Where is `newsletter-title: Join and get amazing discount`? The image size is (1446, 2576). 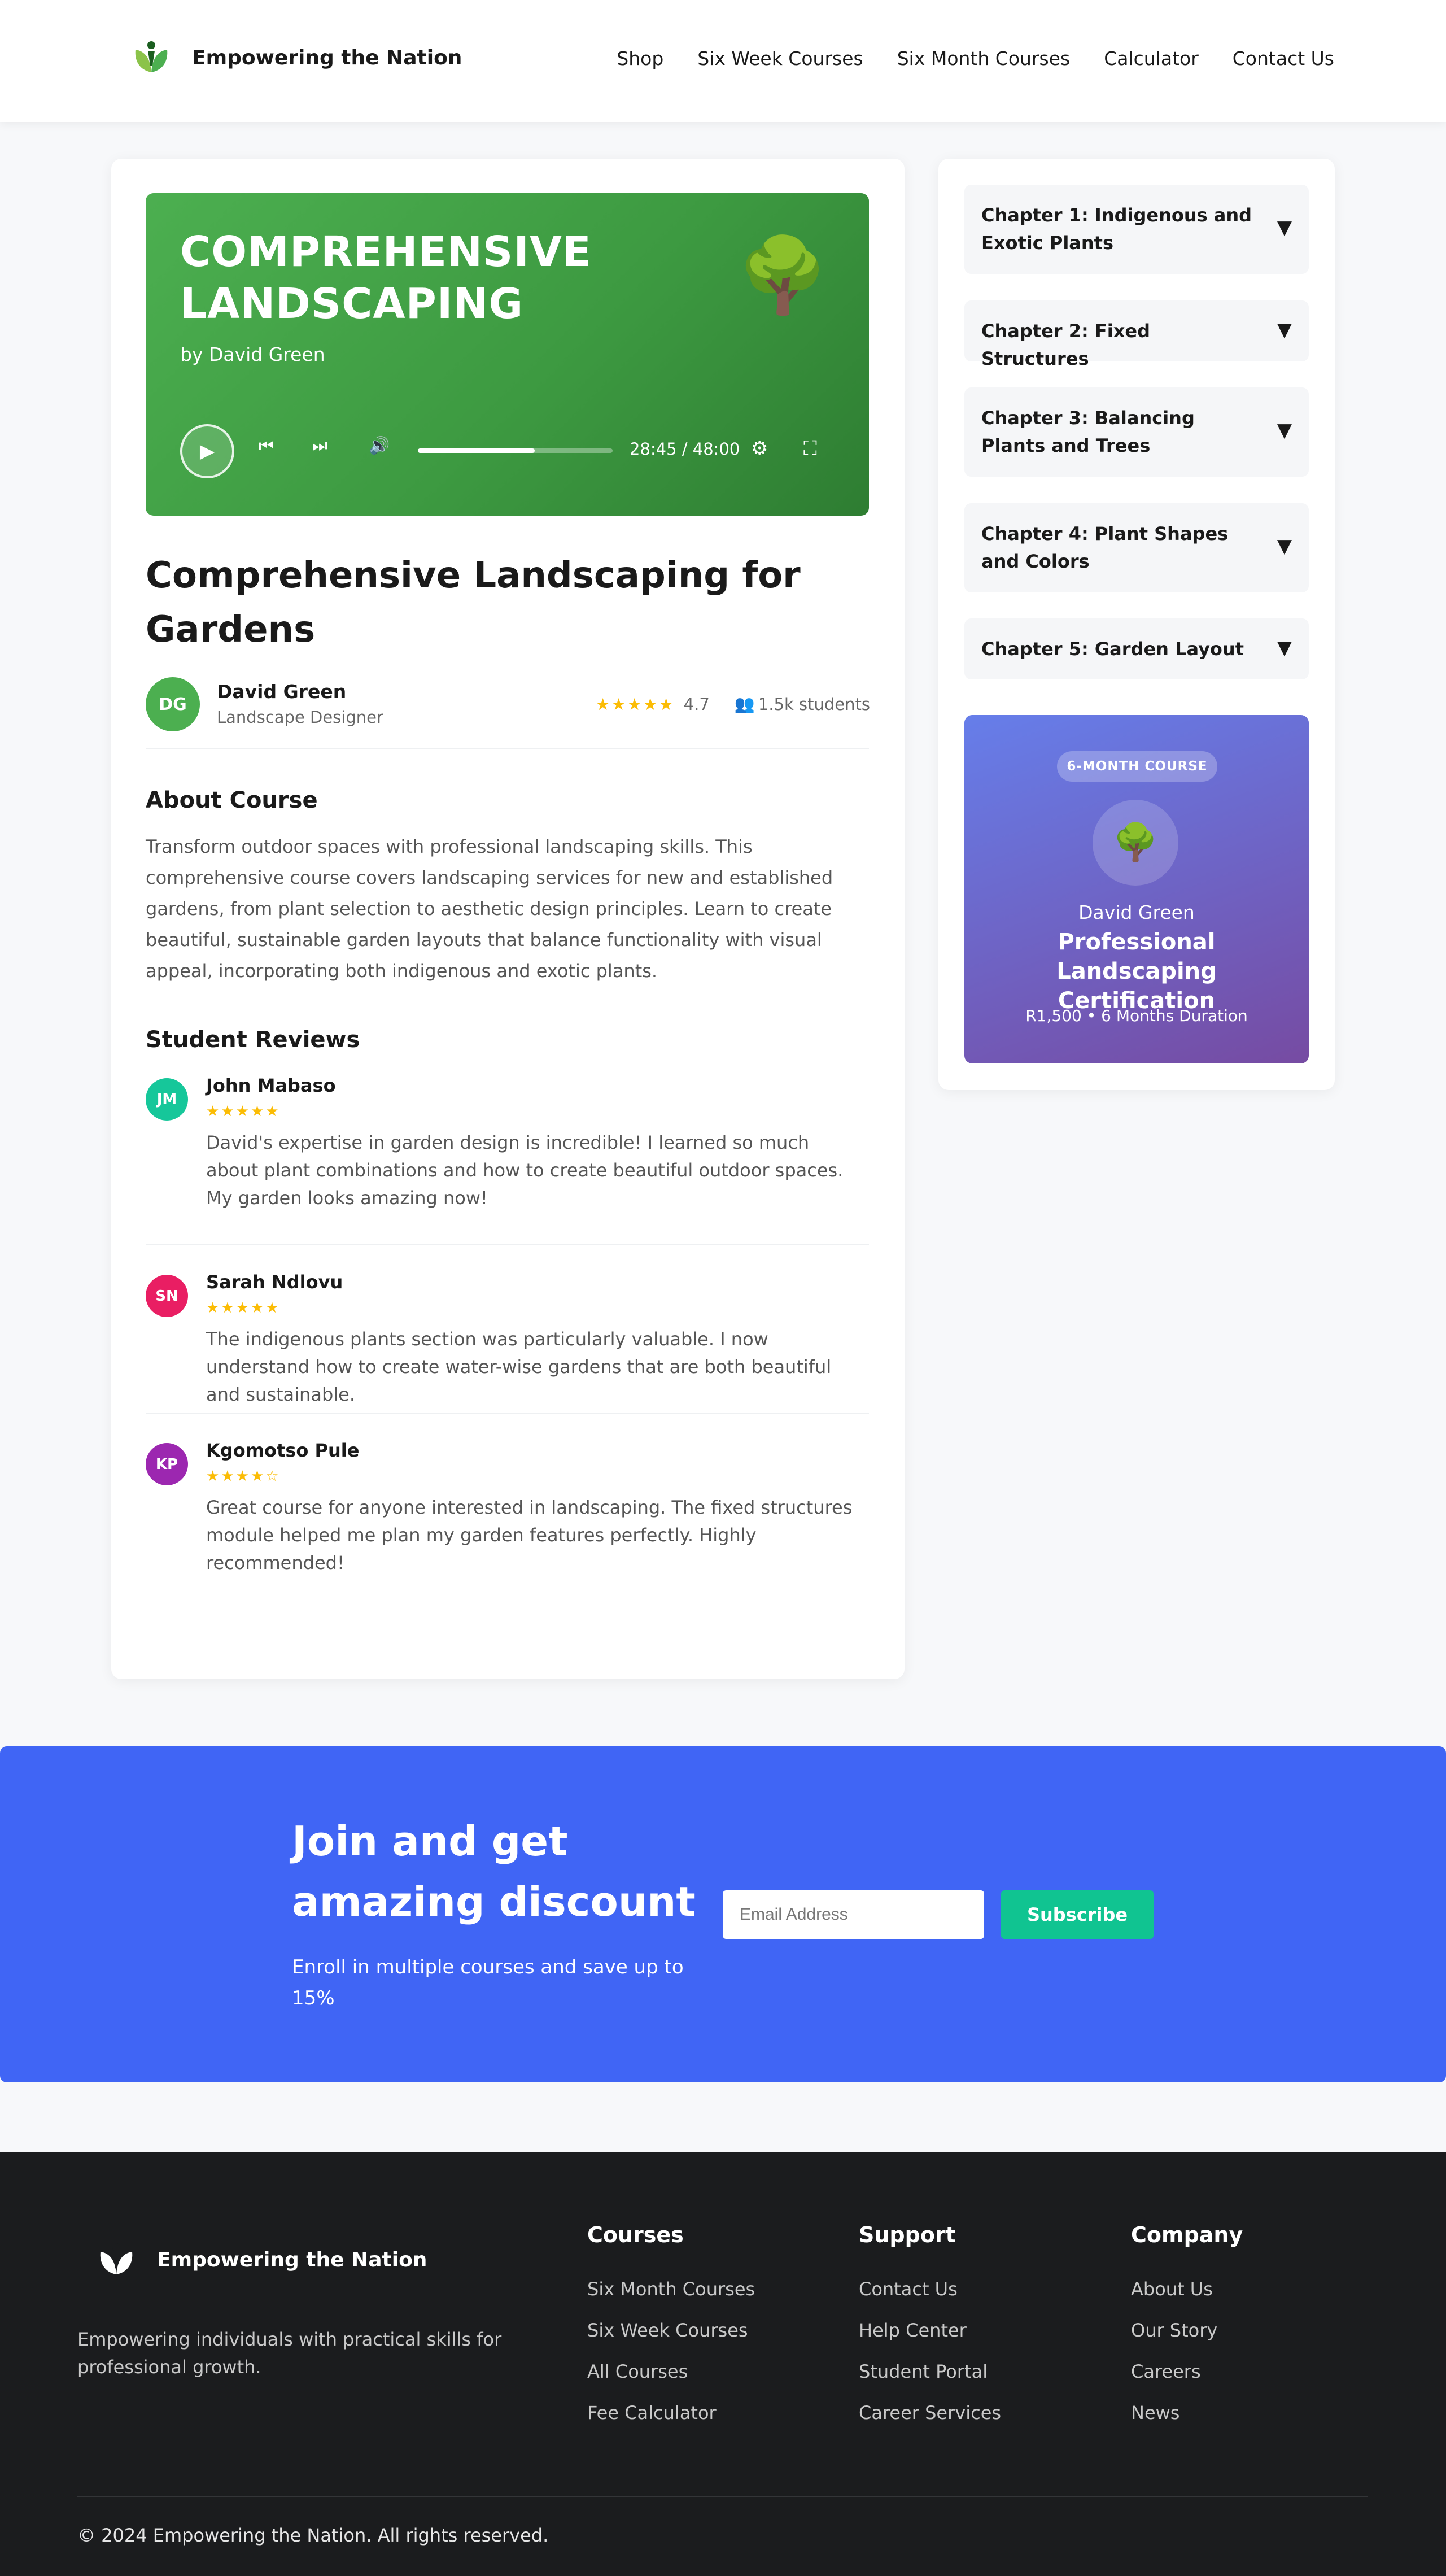
newsletter-title: Join and get amazing discount is located at coordinates (494, 1871).